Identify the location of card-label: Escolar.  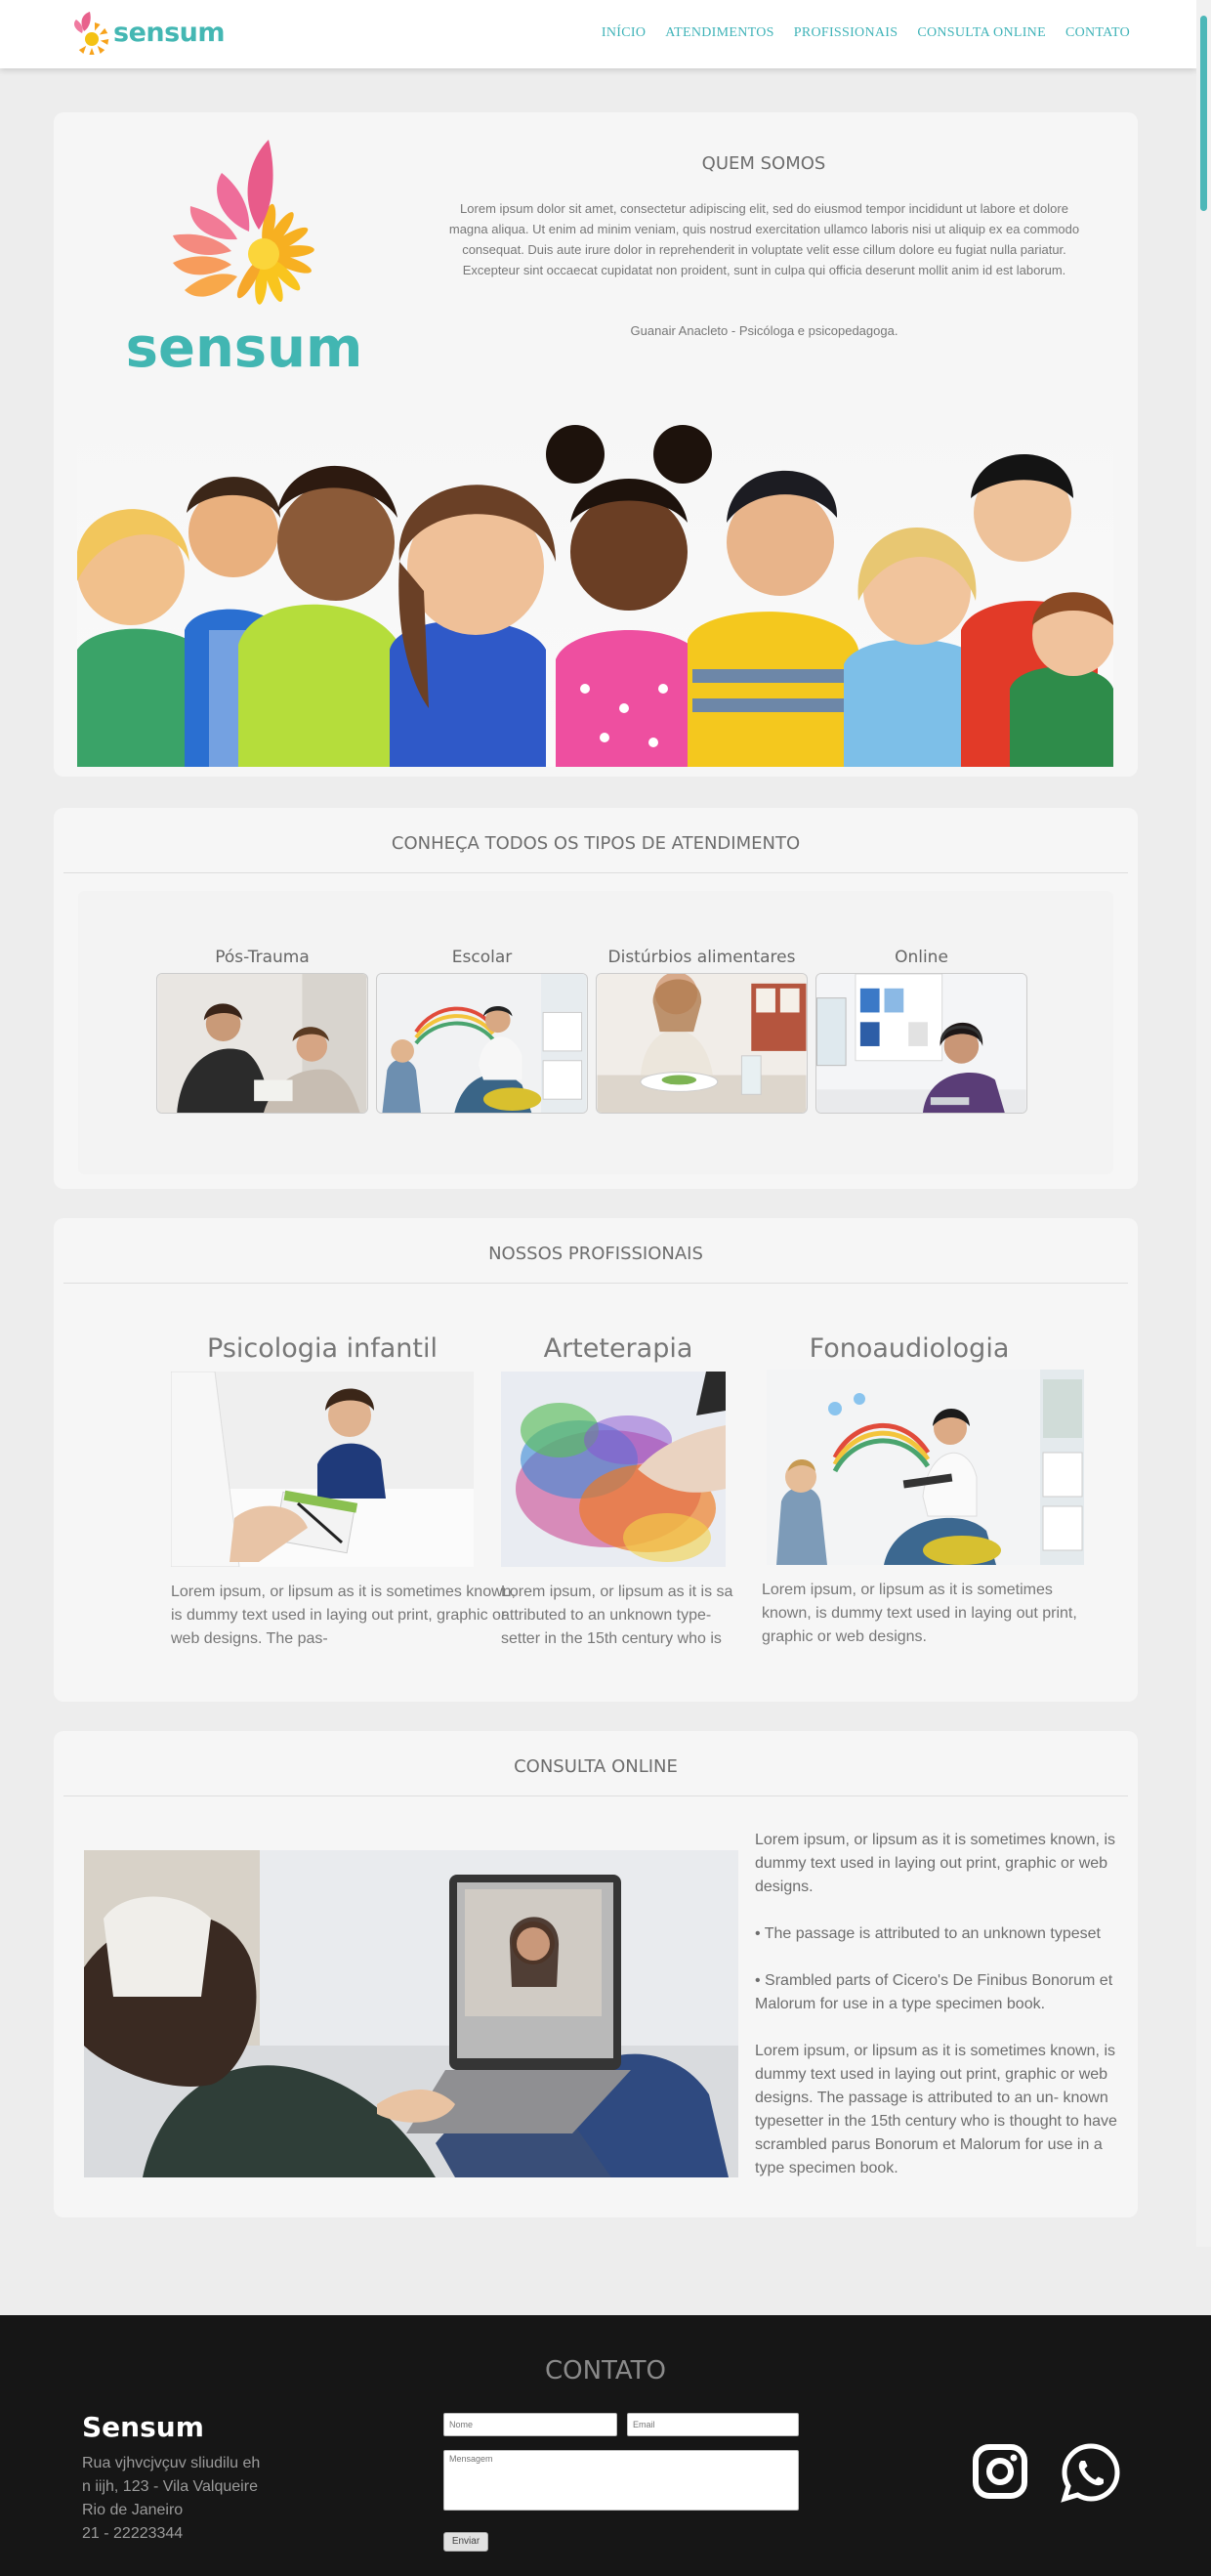
(482, 957).